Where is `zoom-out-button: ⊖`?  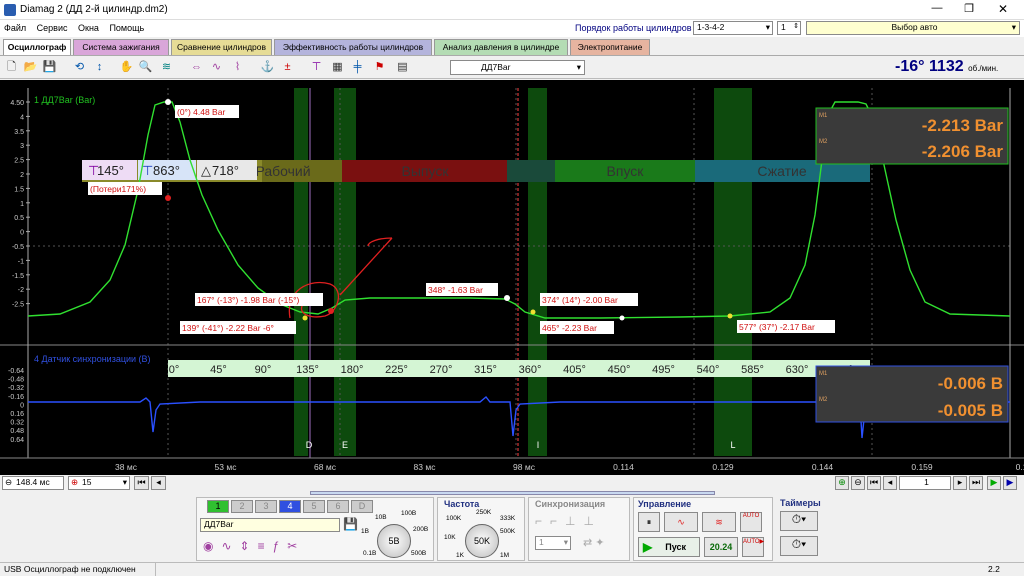 zoom-out-button: ⊖ is located at coordinates (858, 483).